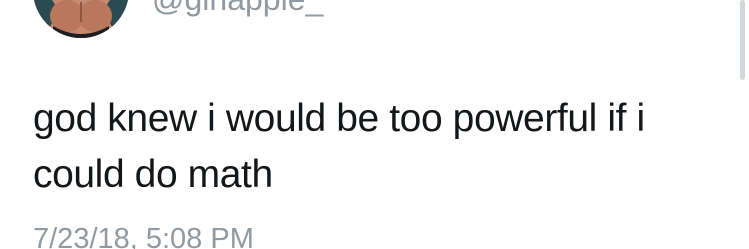 This screenshot has height=249, width=749. What do you see at coordinates (237, 8) in the screenshot?
I see `user-handle: @ginapple_` at bounding box center [237, 8].